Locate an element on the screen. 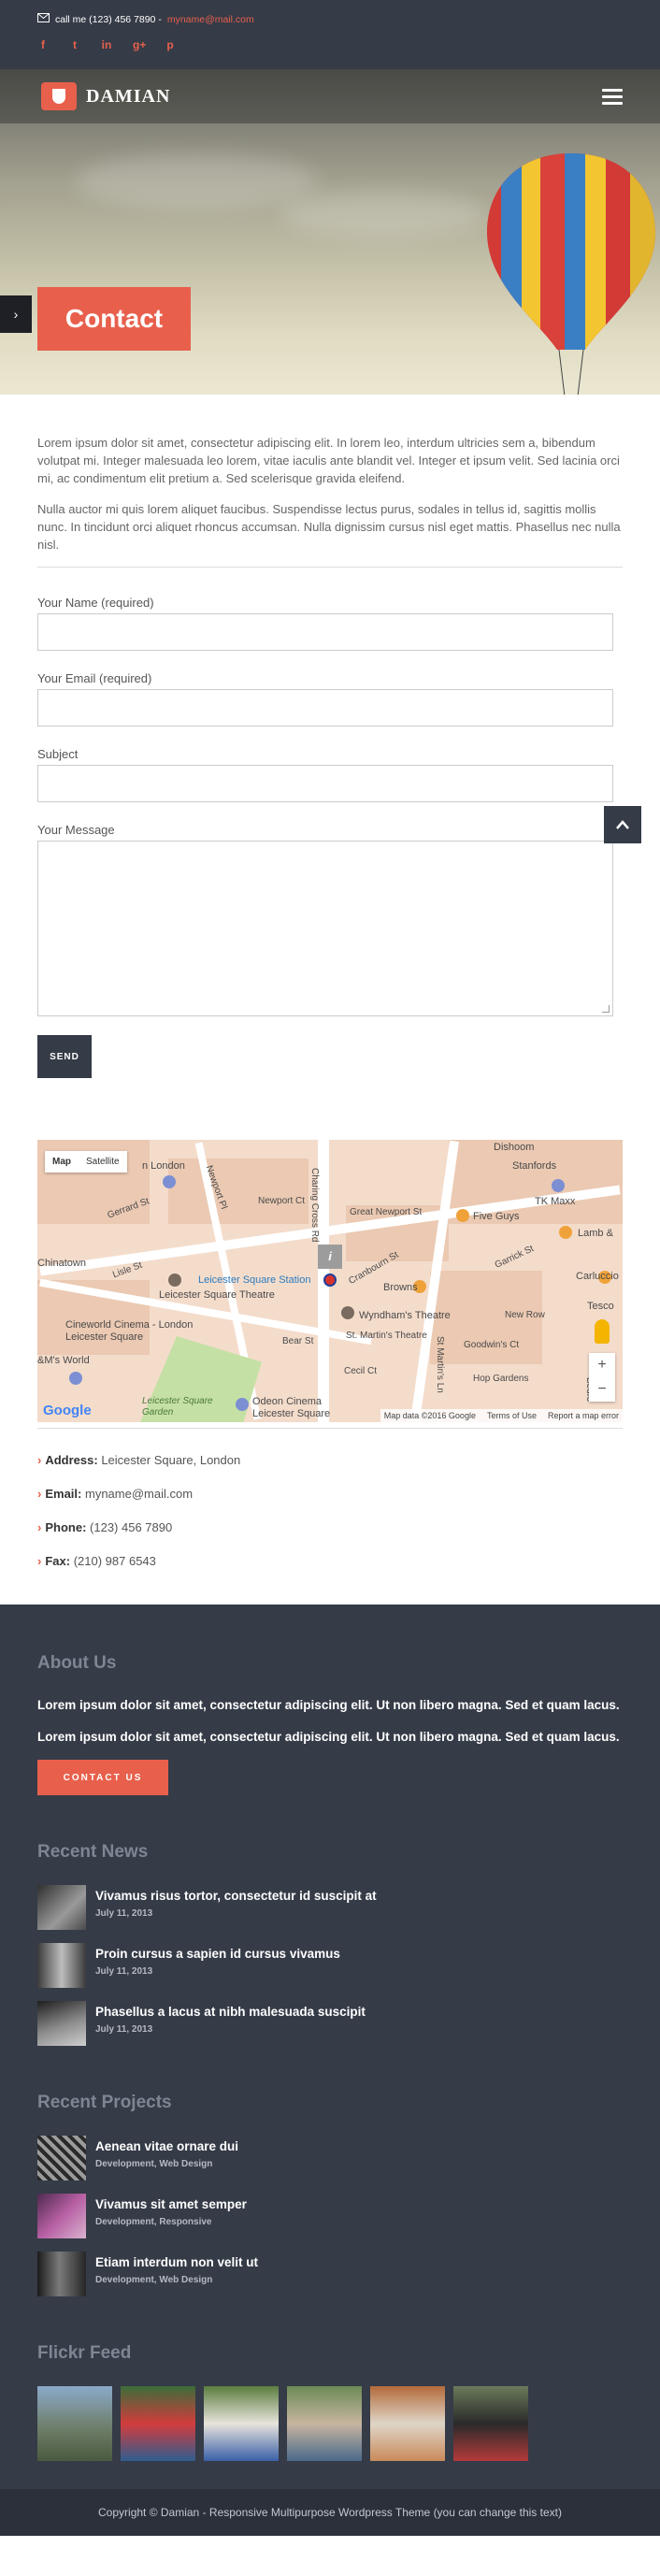 This screenshot has height=2576, width=660. twitter-icon: t is located at coordinates (74, 45).